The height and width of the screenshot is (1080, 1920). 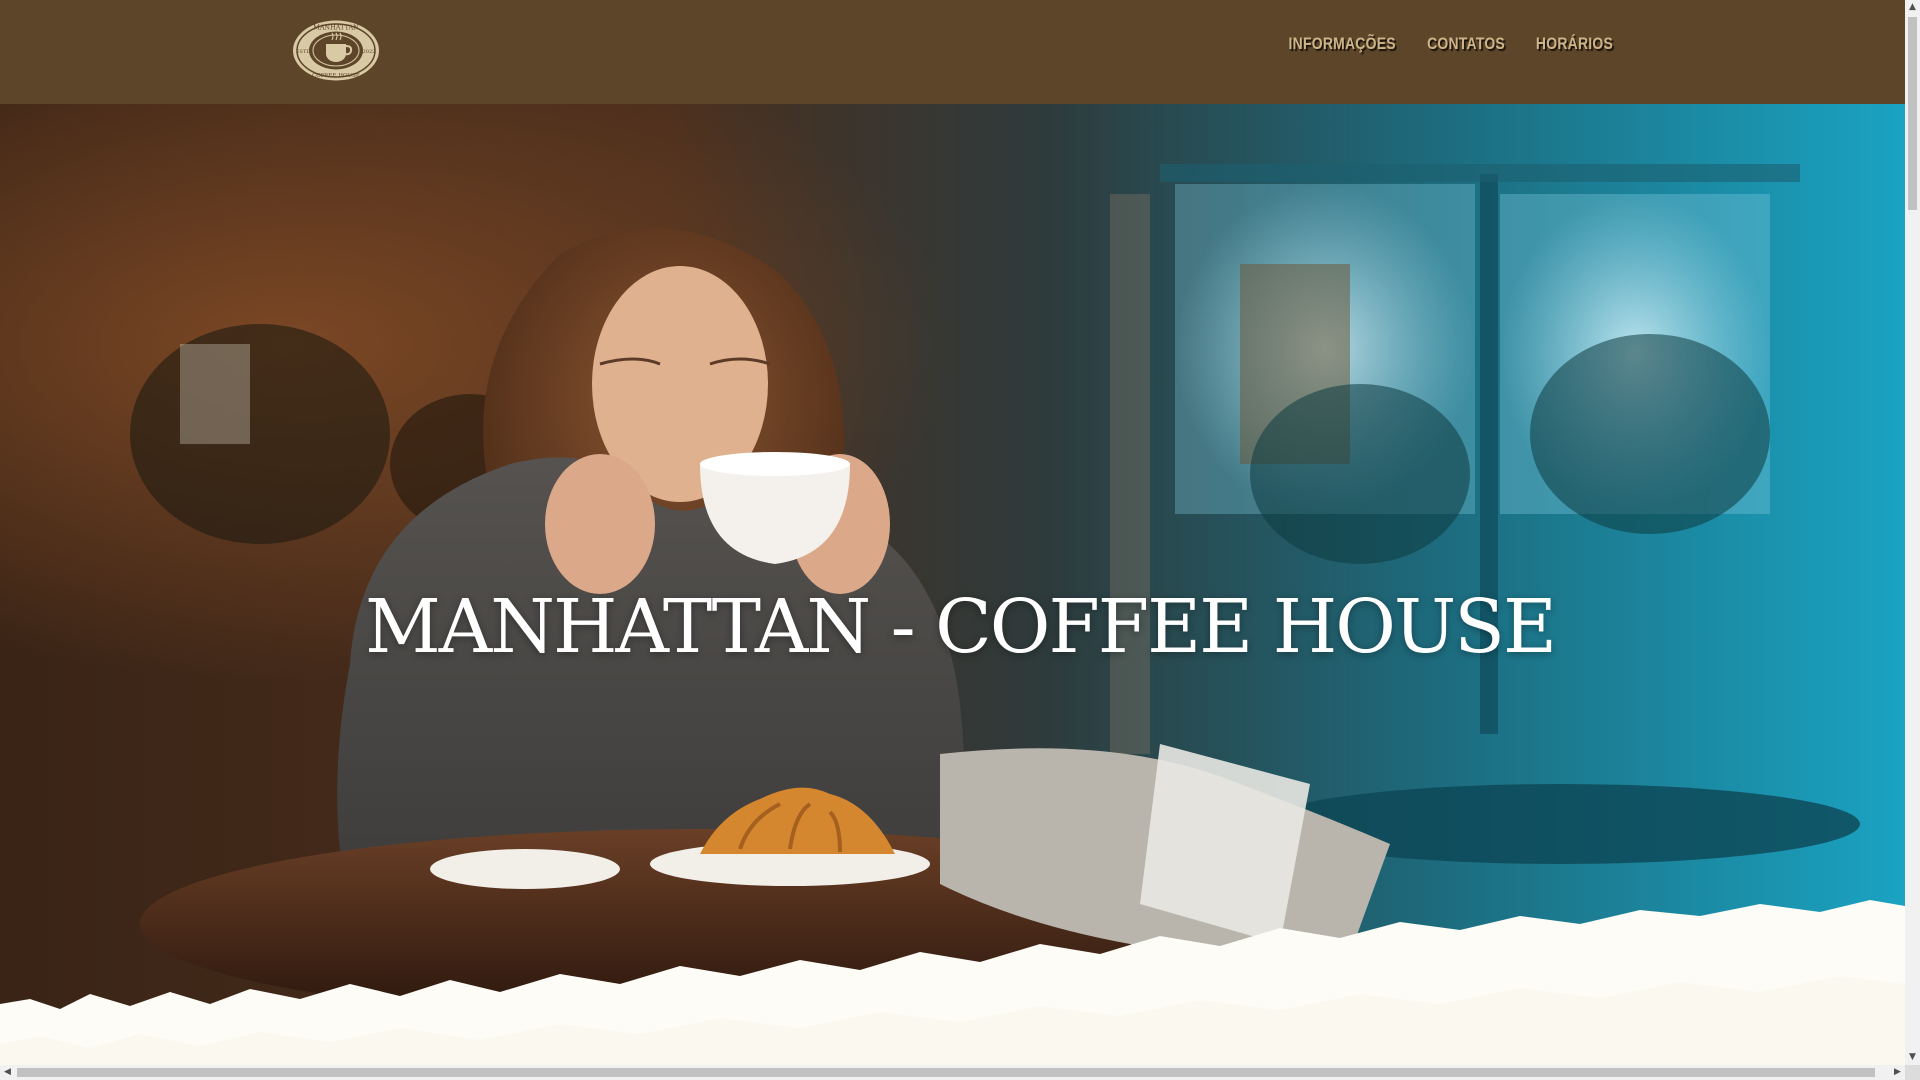 I want to click on scroll-down-icon: ▼, so click(x=1912, y=1057).